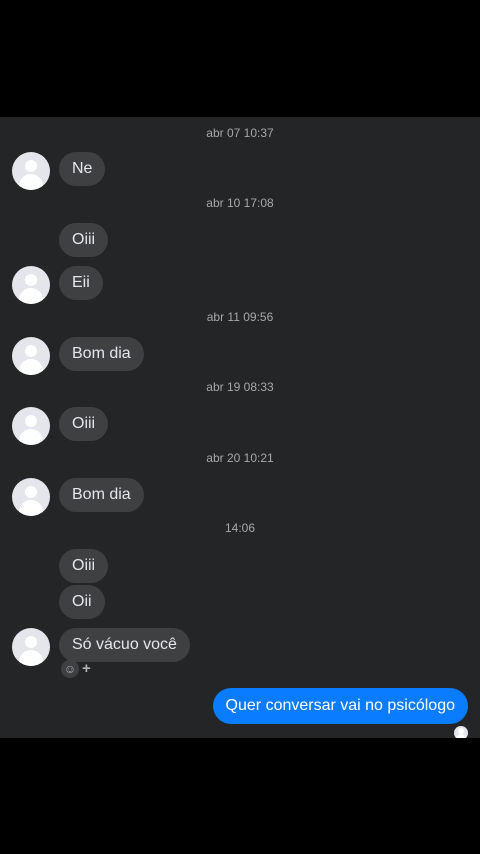 The height and width of the screenshot is (854, 480). Describe the element at coordinates (70, 669) in the screenshot. I see `smiley-icon: ☺` at that location.